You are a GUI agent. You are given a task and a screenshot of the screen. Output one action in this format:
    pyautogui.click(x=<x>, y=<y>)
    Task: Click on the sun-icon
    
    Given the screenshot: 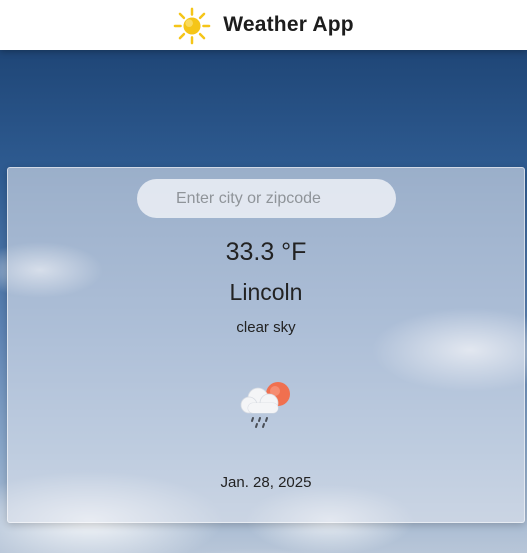 What is the action you would take?
    pyautogui.click(x=192, y=26)
    